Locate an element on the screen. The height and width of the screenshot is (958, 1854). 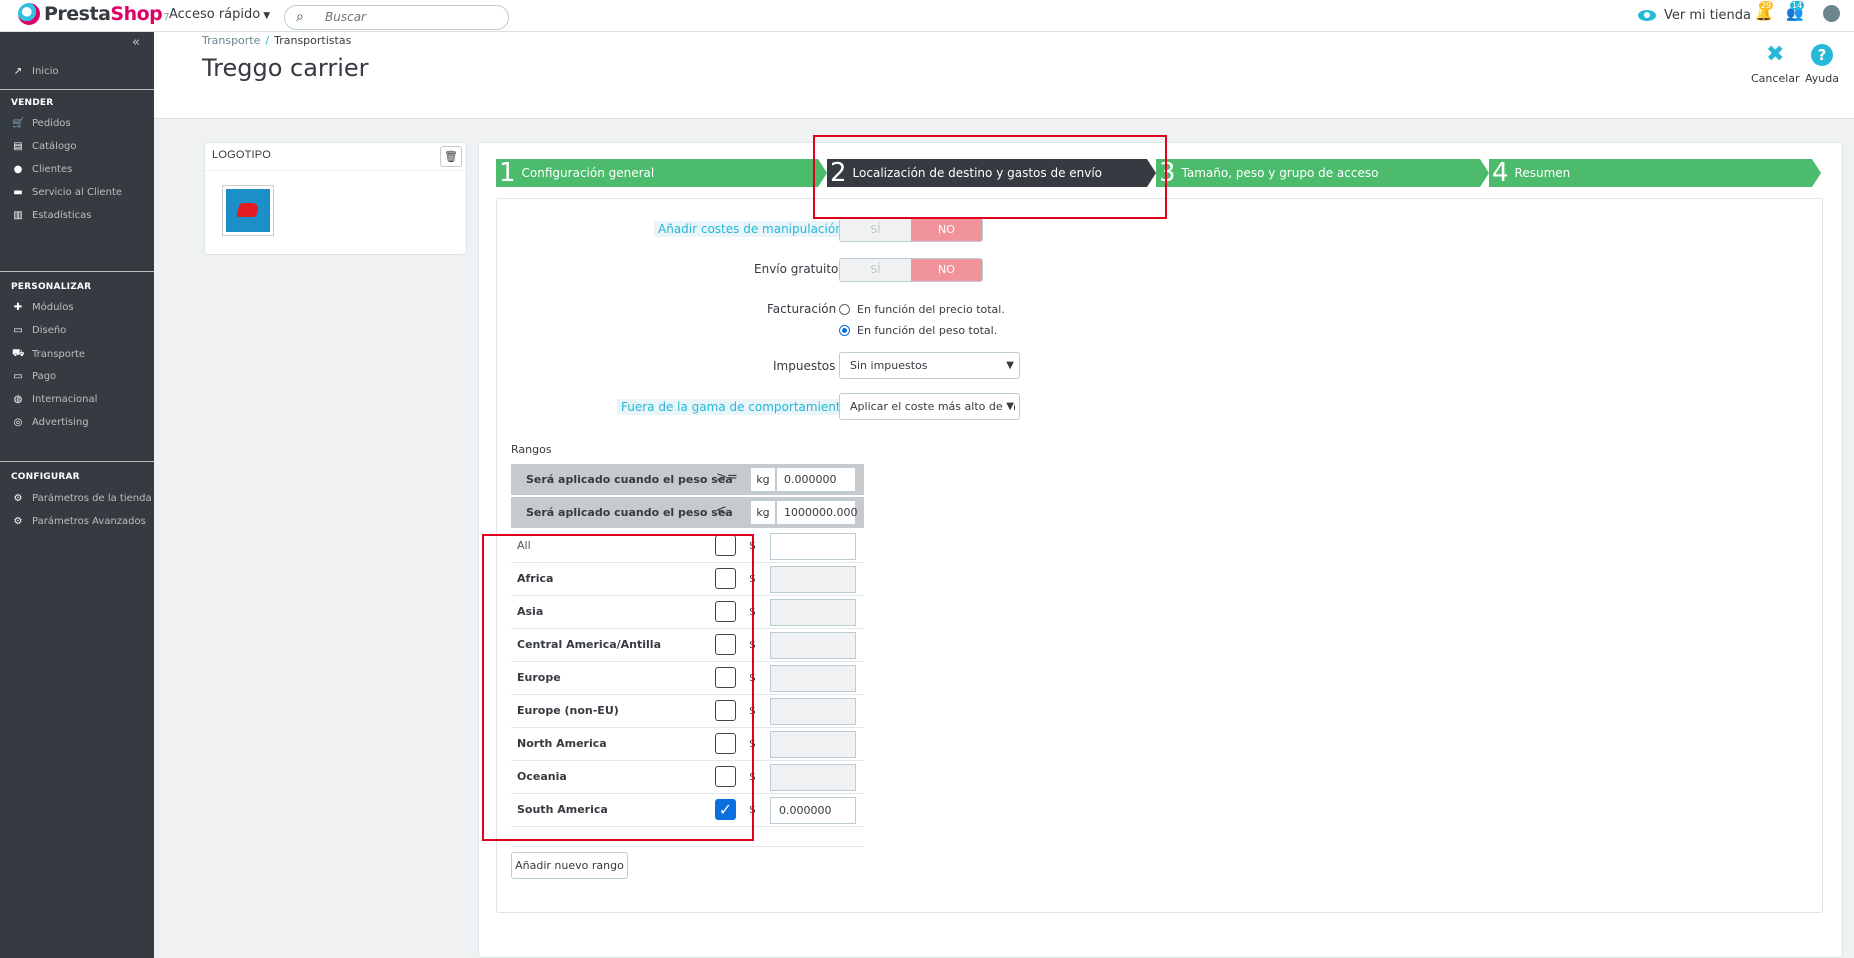
caret-down-icon: ▼ is located at coordinates (267, 16).